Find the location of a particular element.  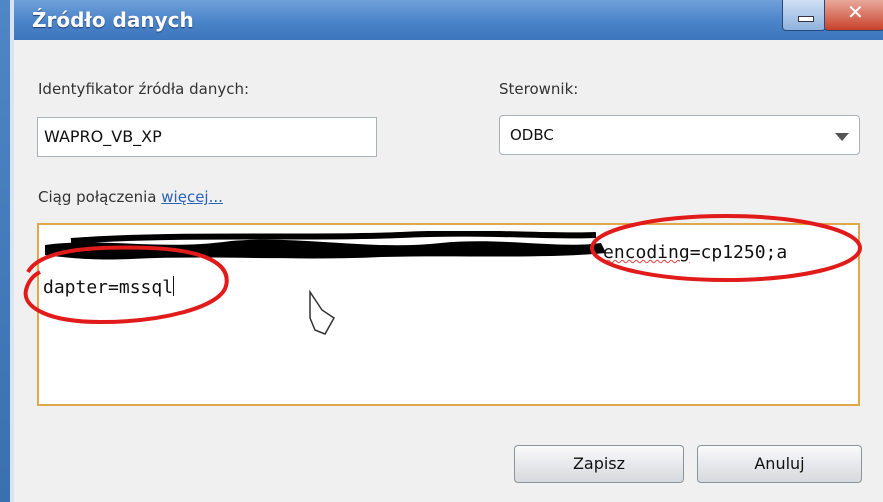

annotation-circle-adapter is located at coordinates (126, 285).